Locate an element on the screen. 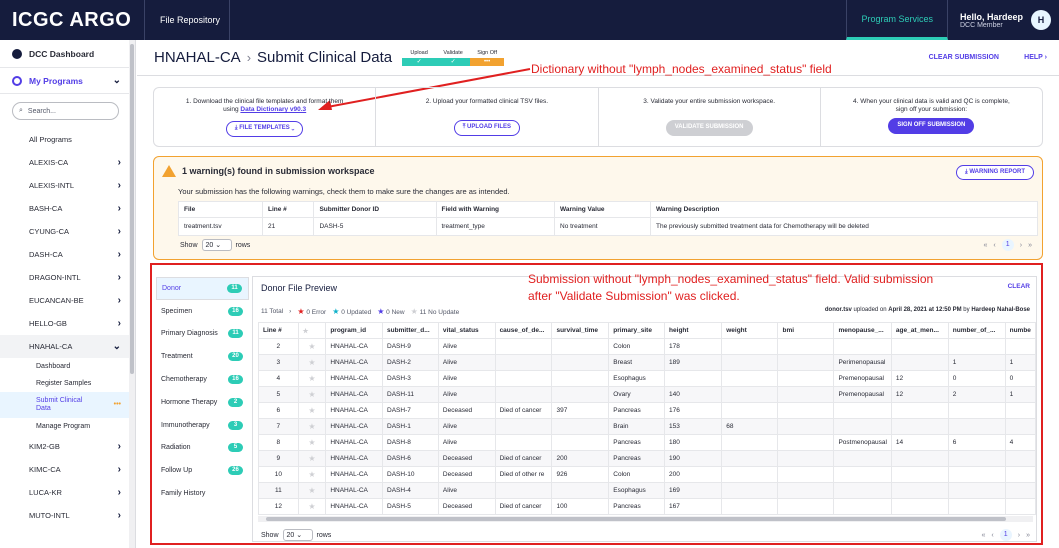 This screenshot has height=548, width=1059. tab-primary-diagnosis: Primary Diagnosis 11 is located at coordinates (202, 334).